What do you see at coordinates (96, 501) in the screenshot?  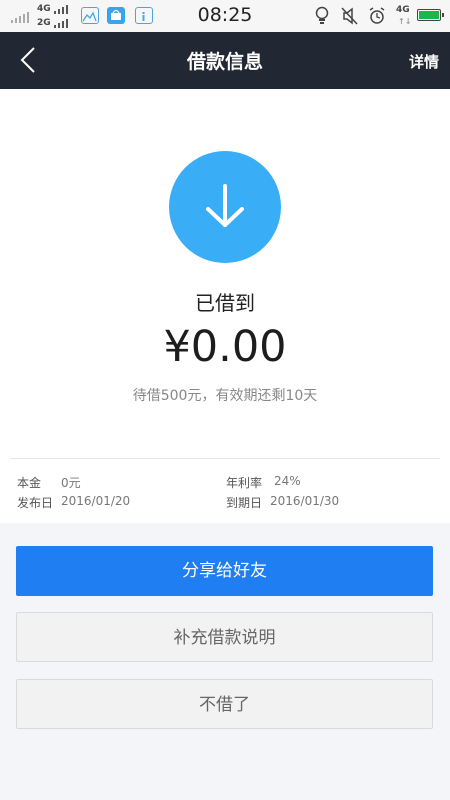 I see `publish-value: 2016/01/20` at bounding box center [96, 501].